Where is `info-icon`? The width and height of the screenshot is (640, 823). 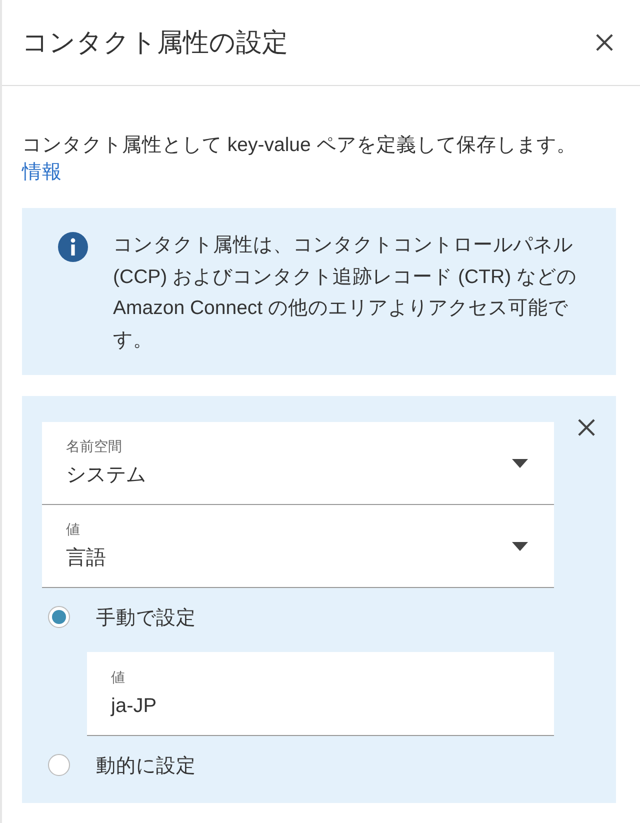 info-icon is located at coordinates (73, 247).